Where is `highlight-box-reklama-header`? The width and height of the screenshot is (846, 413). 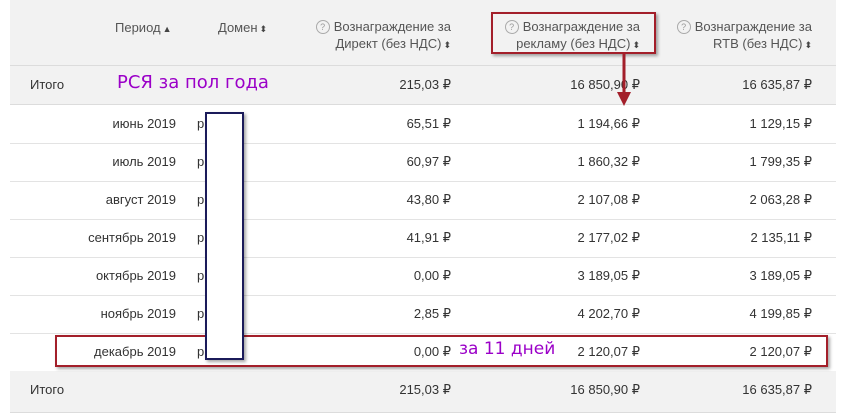 highlight-box-reklama-header is located at coordinates (573, 33).